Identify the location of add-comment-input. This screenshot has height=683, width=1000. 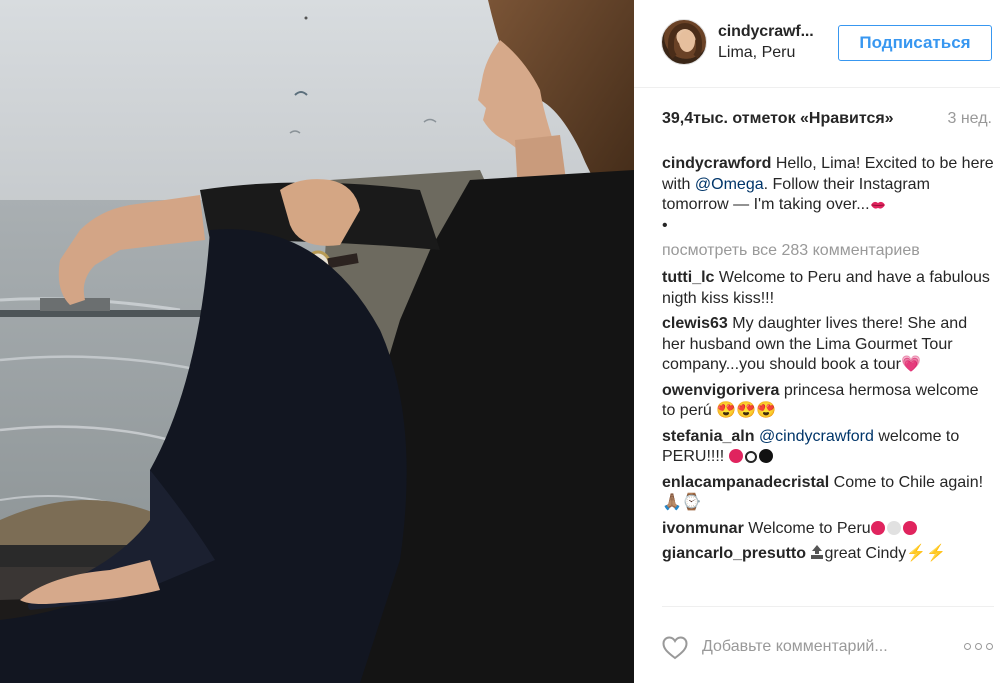
(827, 647).